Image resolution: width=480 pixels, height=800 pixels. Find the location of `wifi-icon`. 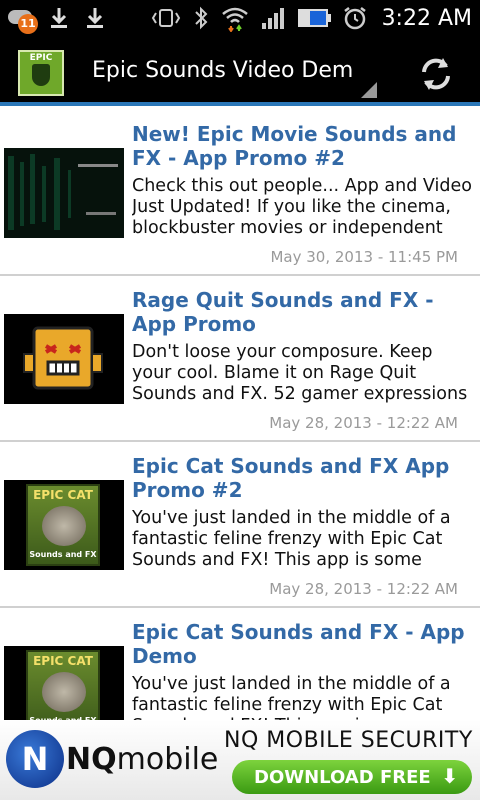

wifi-icon is located at coordinates (234, 19).